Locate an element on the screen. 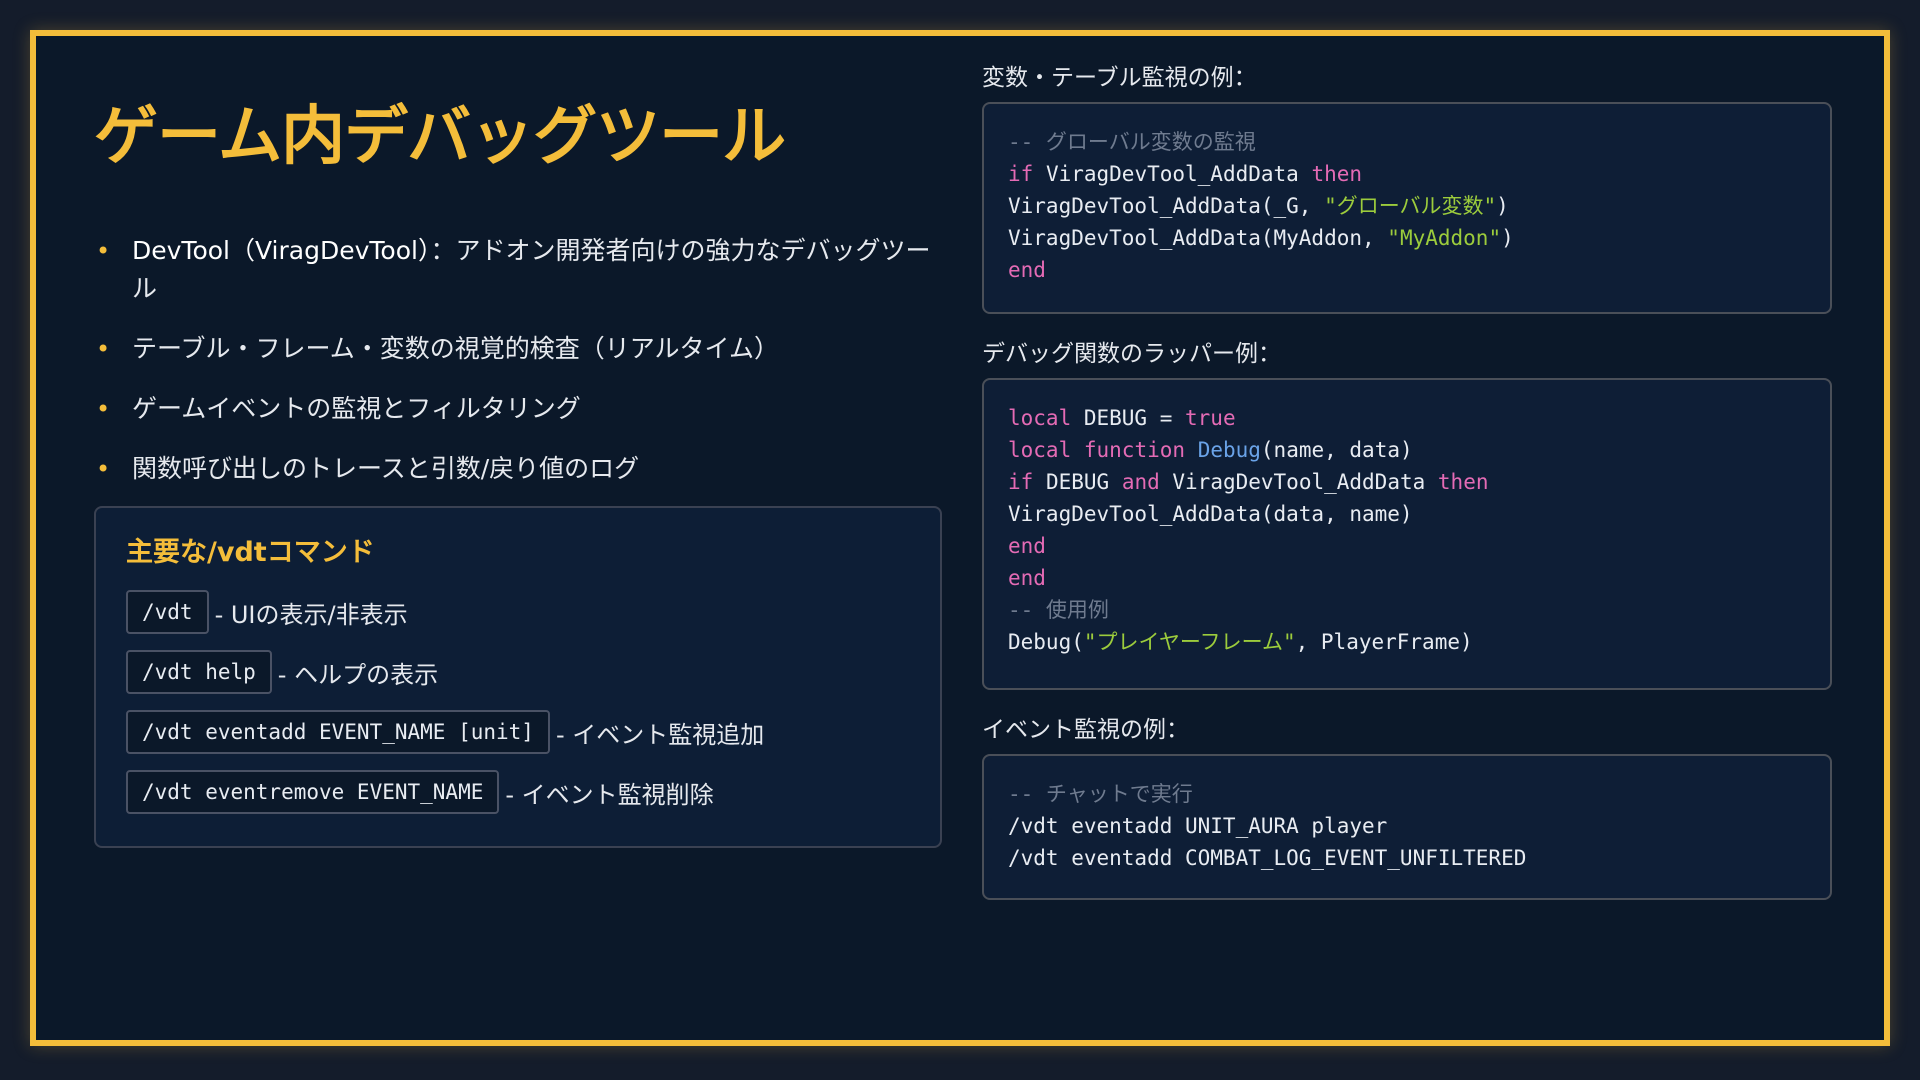  command-code: /vdt is located at coordinates (167, 612).